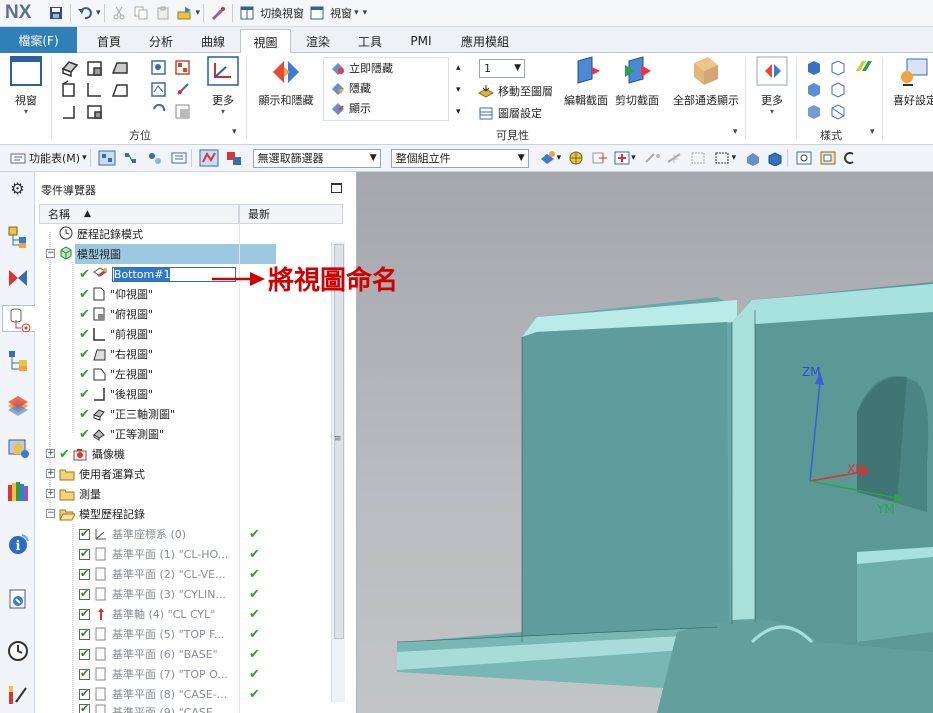 This screenshot has height=713, width=933. Describe the element at coordinates (316, 158) in the screenshot. I see `selection-filter-select: 無選取篩選器 ▼` at that location.